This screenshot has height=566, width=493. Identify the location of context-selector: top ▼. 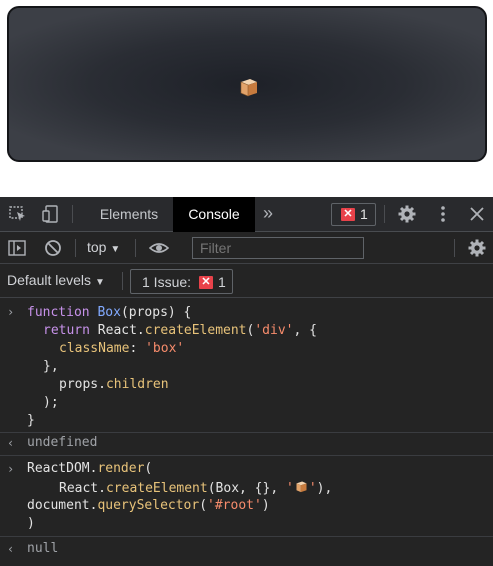
(103, 247).